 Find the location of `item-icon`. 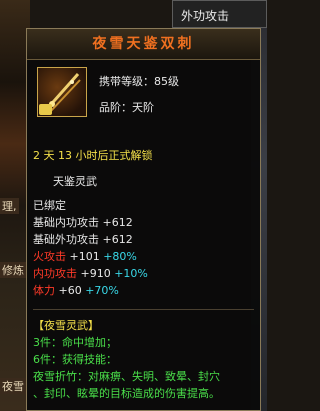

item-icon is located at coordinates (62, 92).